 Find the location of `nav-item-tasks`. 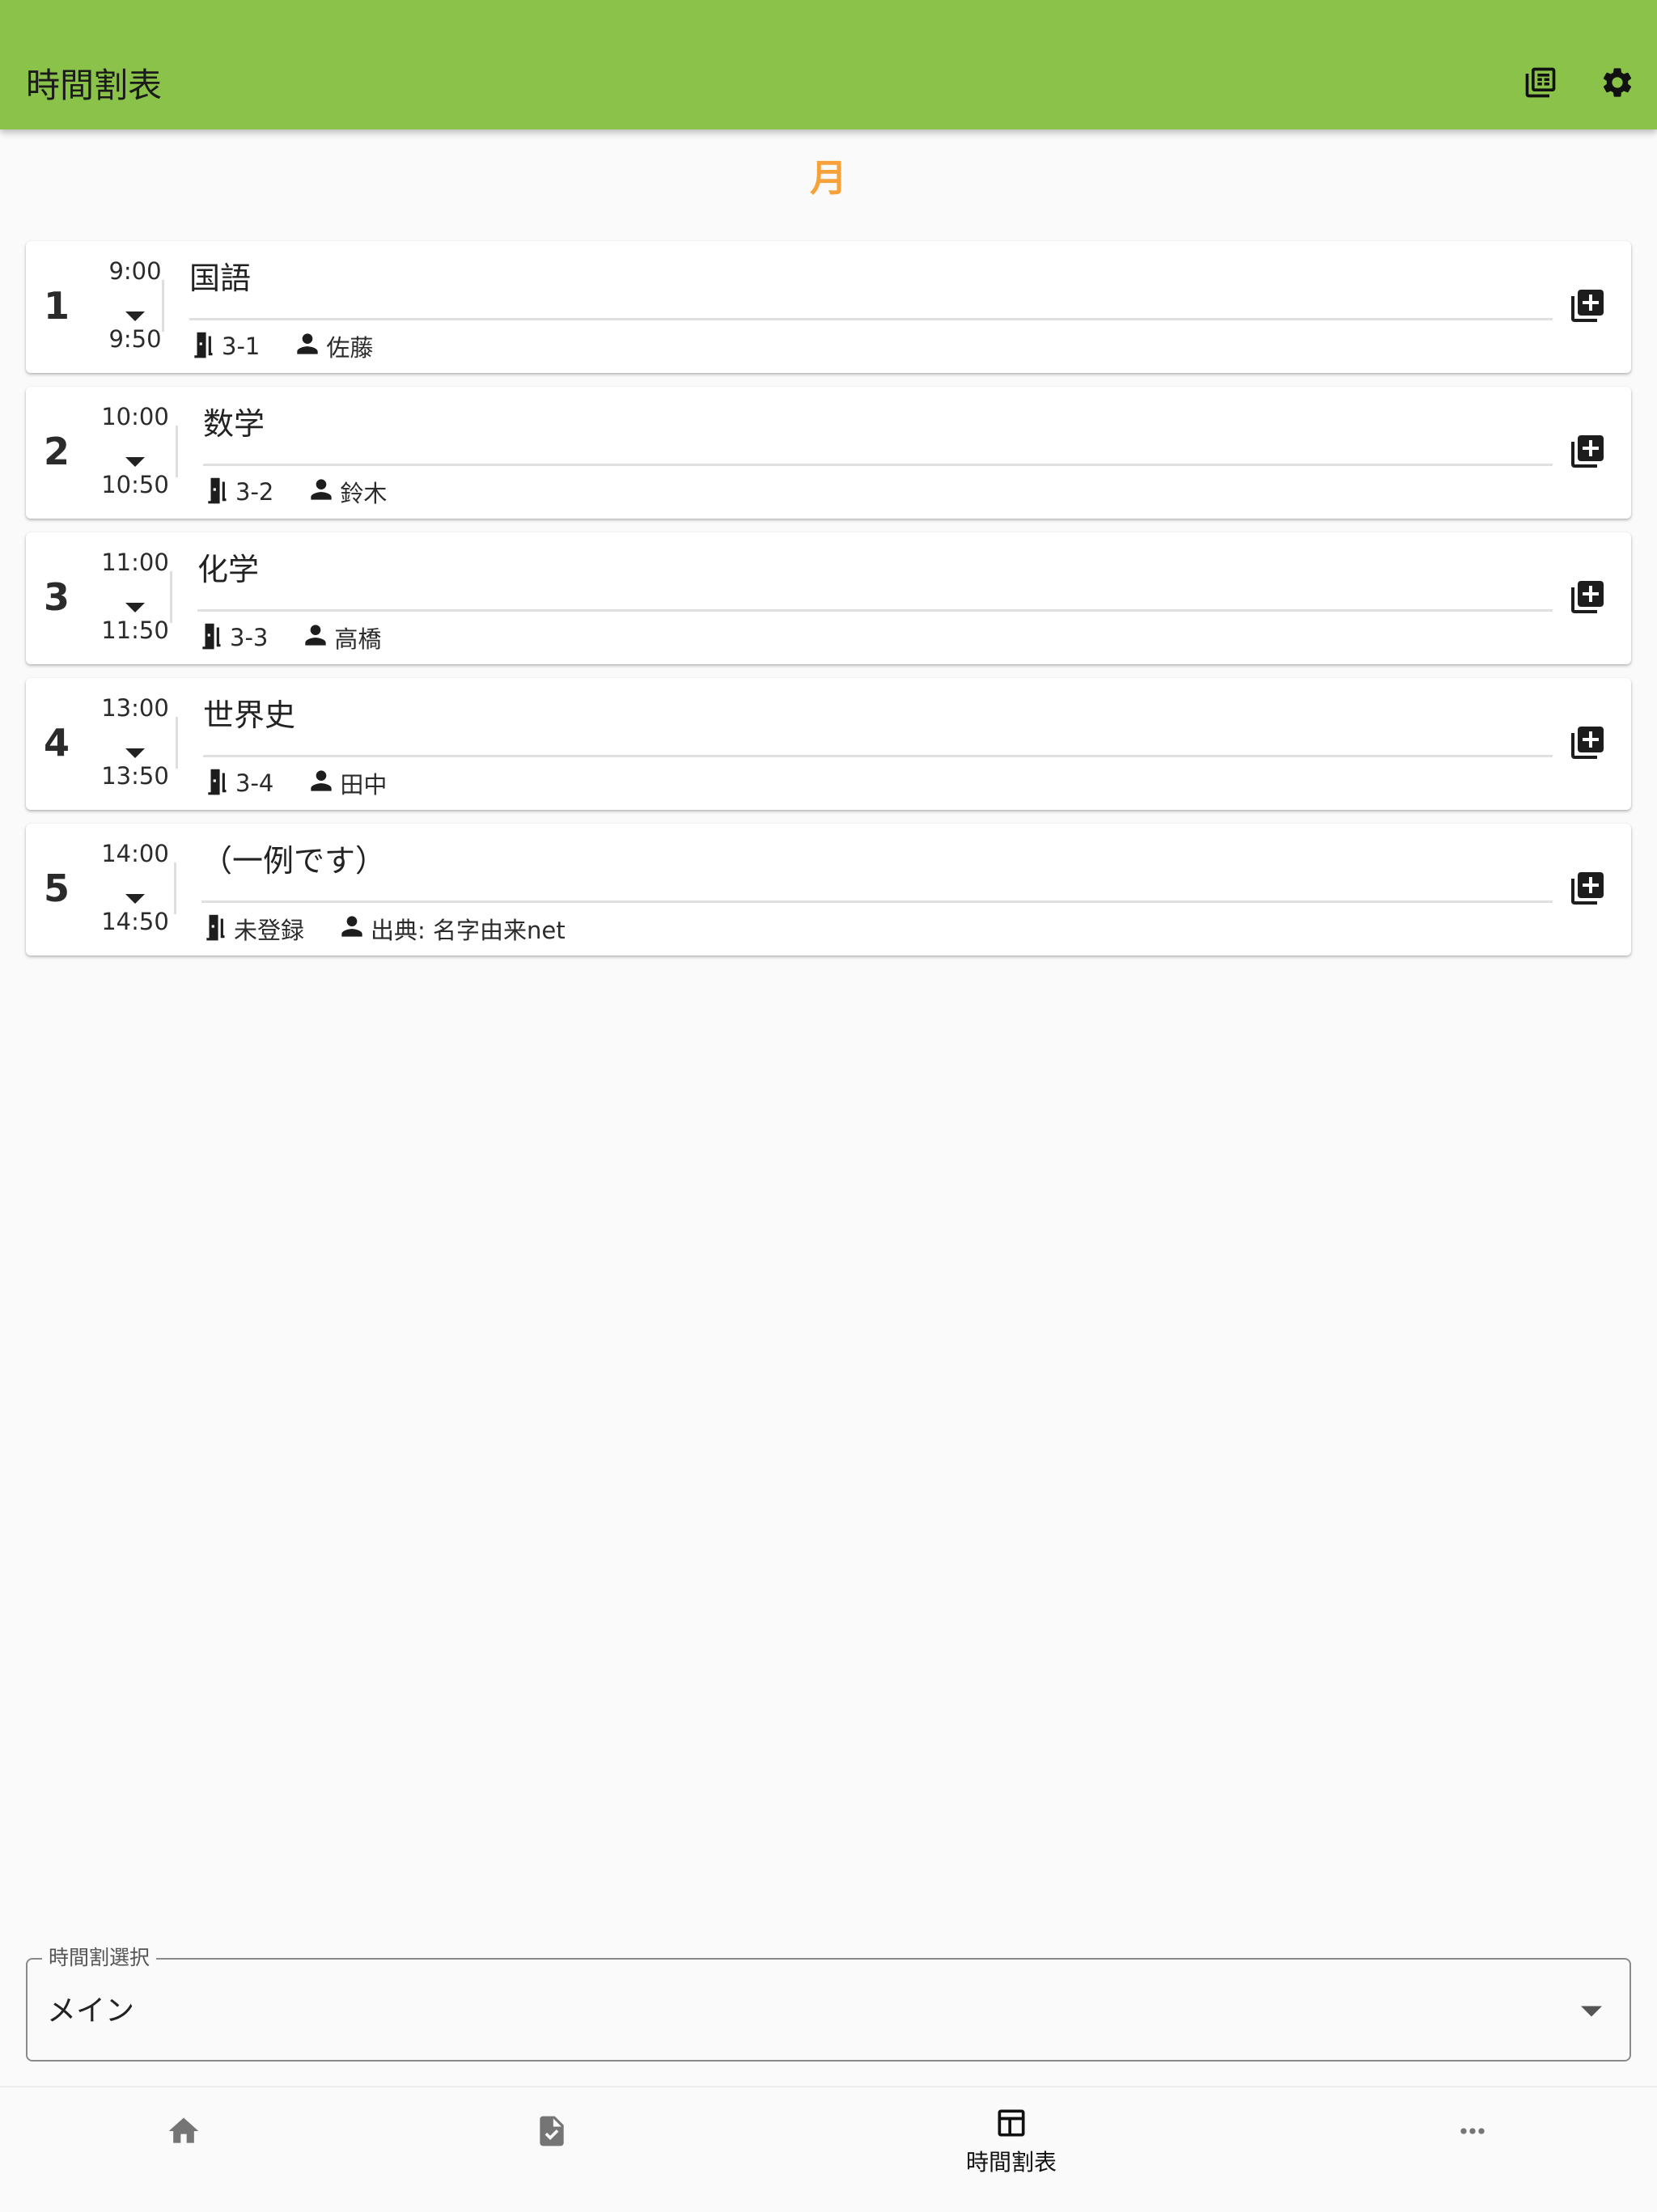

nav-item-tasks is located at coordinates (551, 2149).